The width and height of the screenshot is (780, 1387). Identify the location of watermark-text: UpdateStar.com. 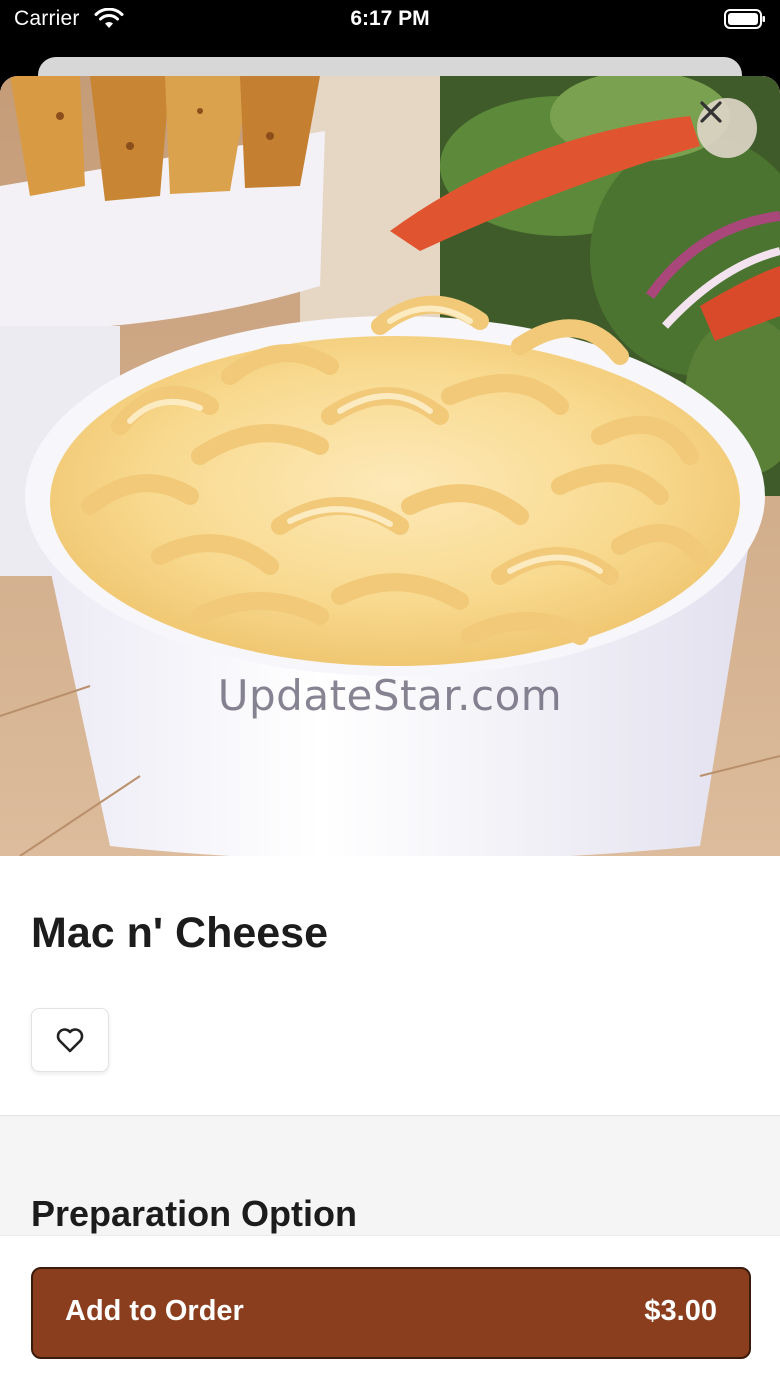
(390, 695).